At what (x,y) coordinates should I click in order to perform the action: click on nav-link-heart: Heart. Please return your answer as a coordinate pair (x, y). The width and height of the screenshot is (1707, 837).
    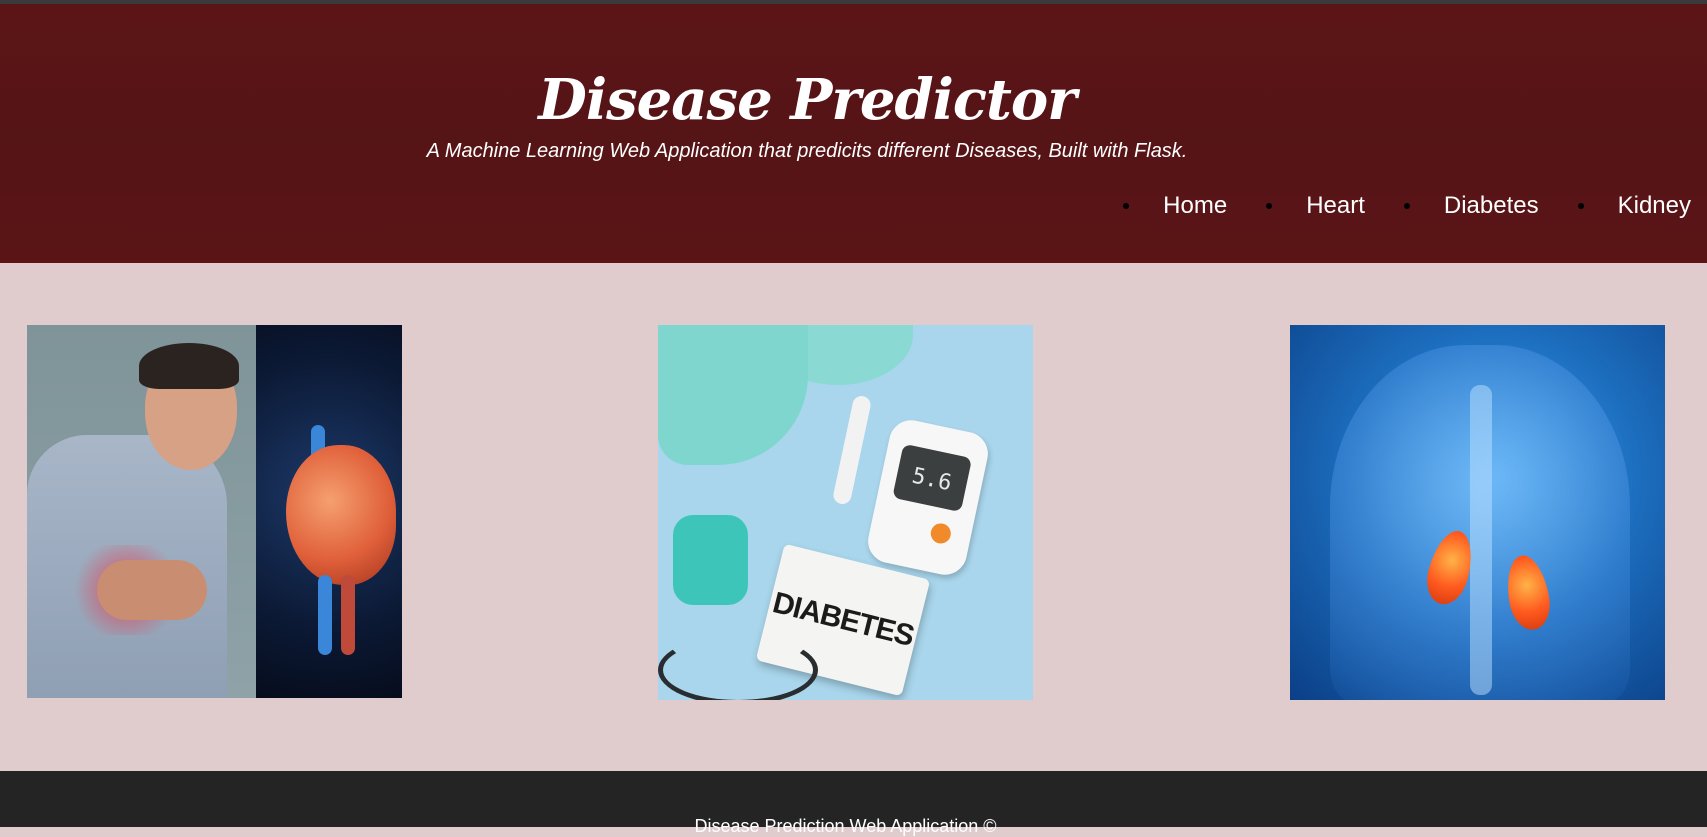
    Looking at the image, I should click on (1335, 206).